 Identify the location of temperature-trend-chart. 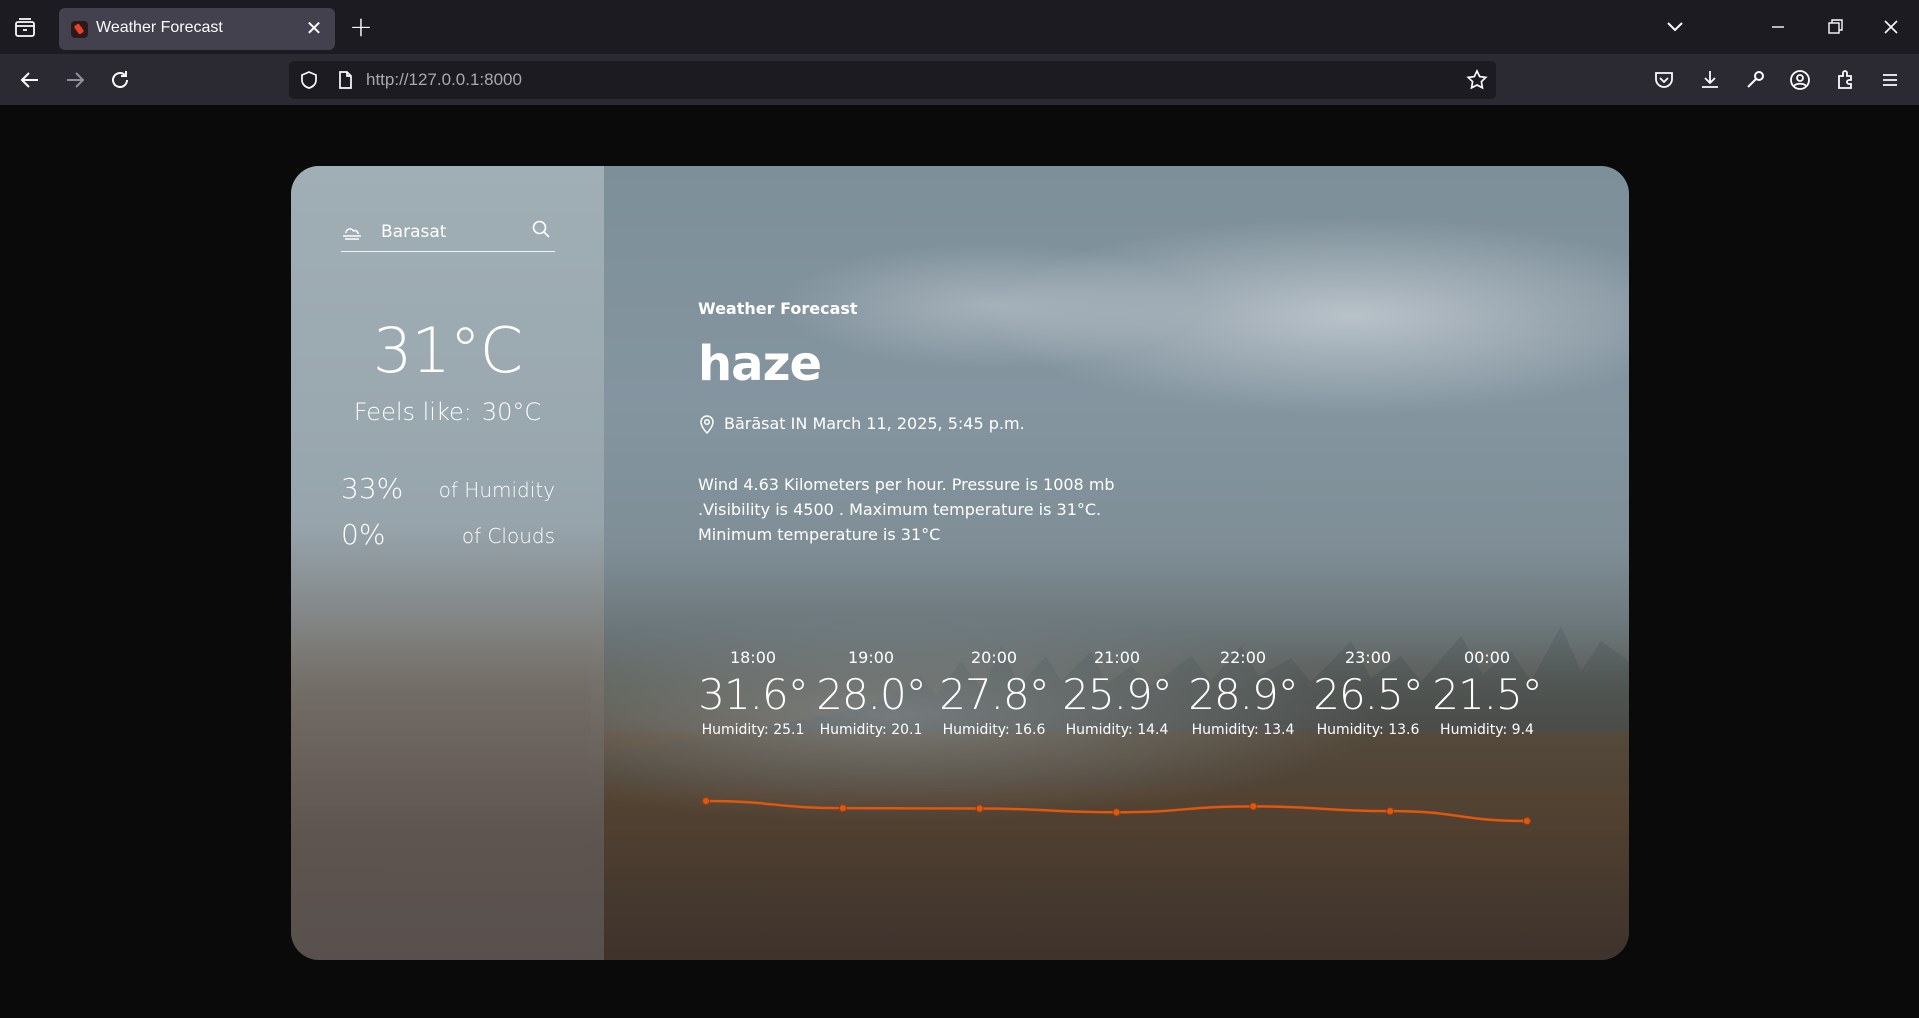
(1116, 811).